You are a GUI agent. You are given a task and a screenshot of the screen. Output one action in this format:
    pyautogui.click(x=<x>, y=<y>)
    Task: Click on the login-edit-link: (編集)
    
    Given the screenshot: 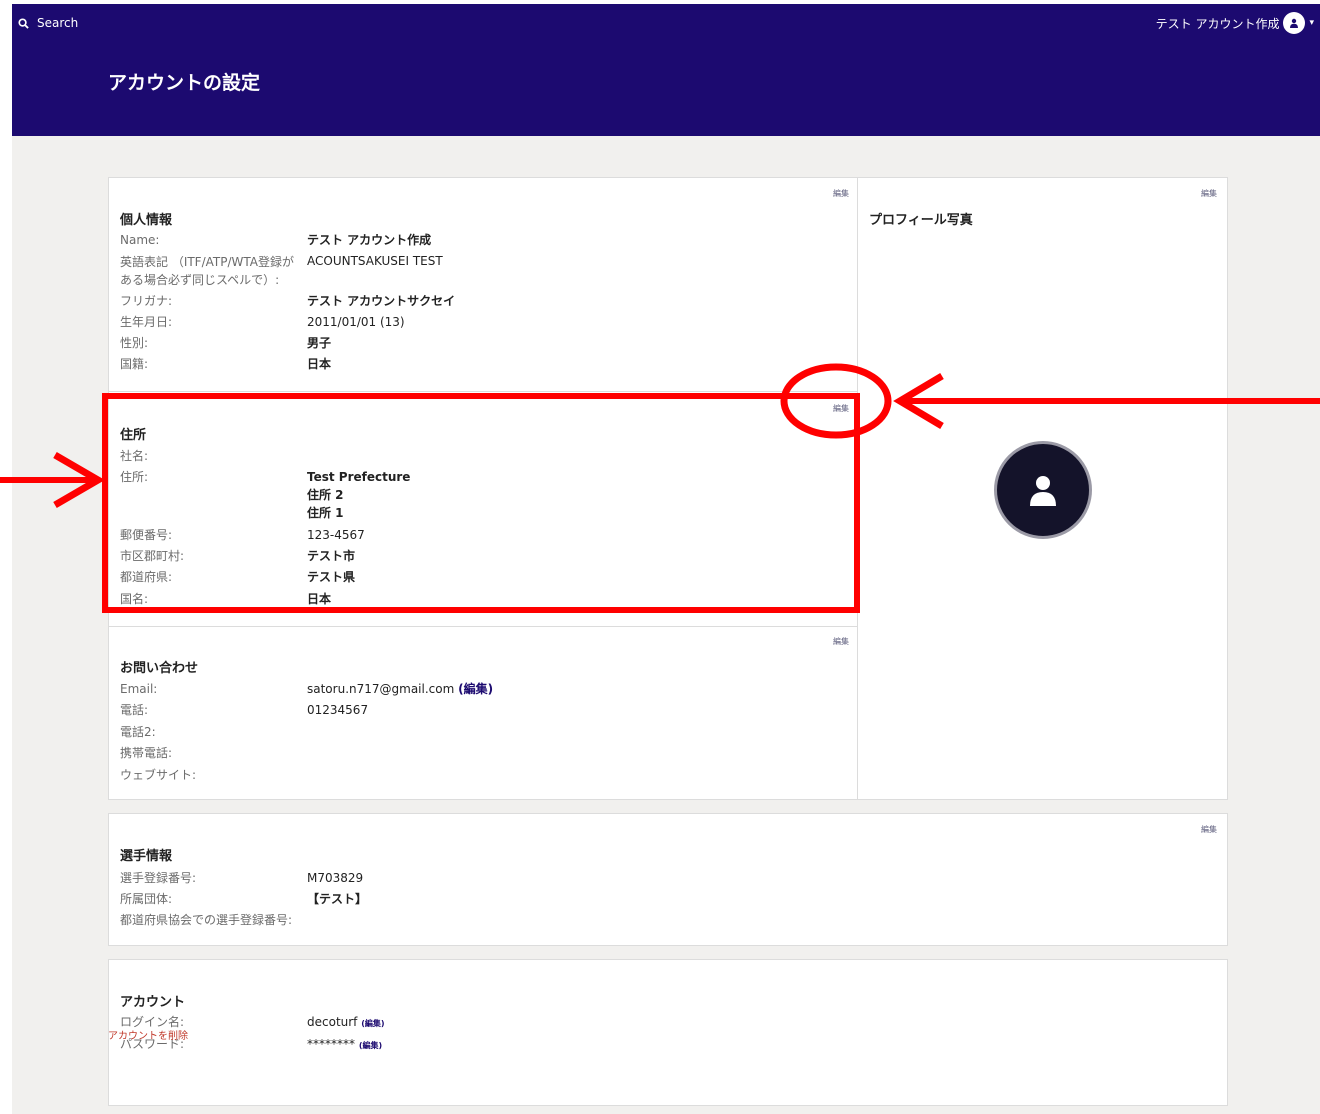 What is the action you would take?
    pyautogui.click(x=372, y=1023)
    